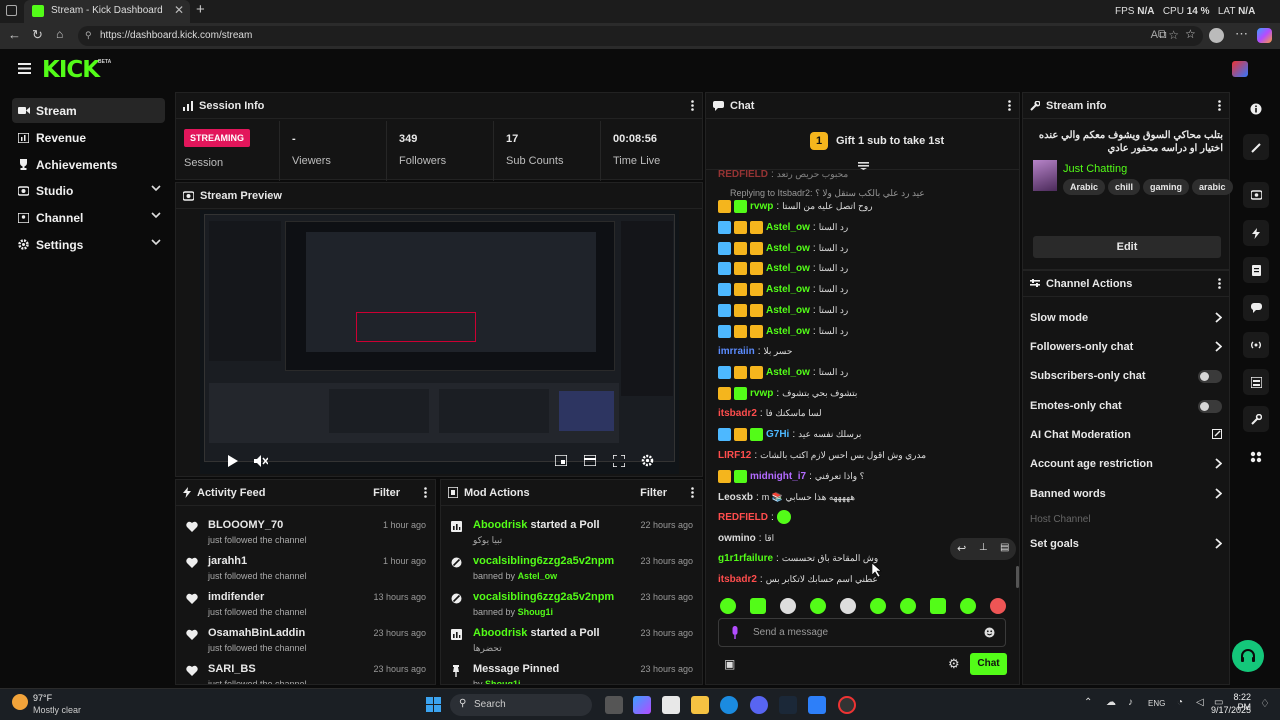 This screenshot has height=720, width=1280. What do you see at coordinates (590, 460) in the screenshot?
I see `theater-mode-icon` at bounding box center [590, 460].